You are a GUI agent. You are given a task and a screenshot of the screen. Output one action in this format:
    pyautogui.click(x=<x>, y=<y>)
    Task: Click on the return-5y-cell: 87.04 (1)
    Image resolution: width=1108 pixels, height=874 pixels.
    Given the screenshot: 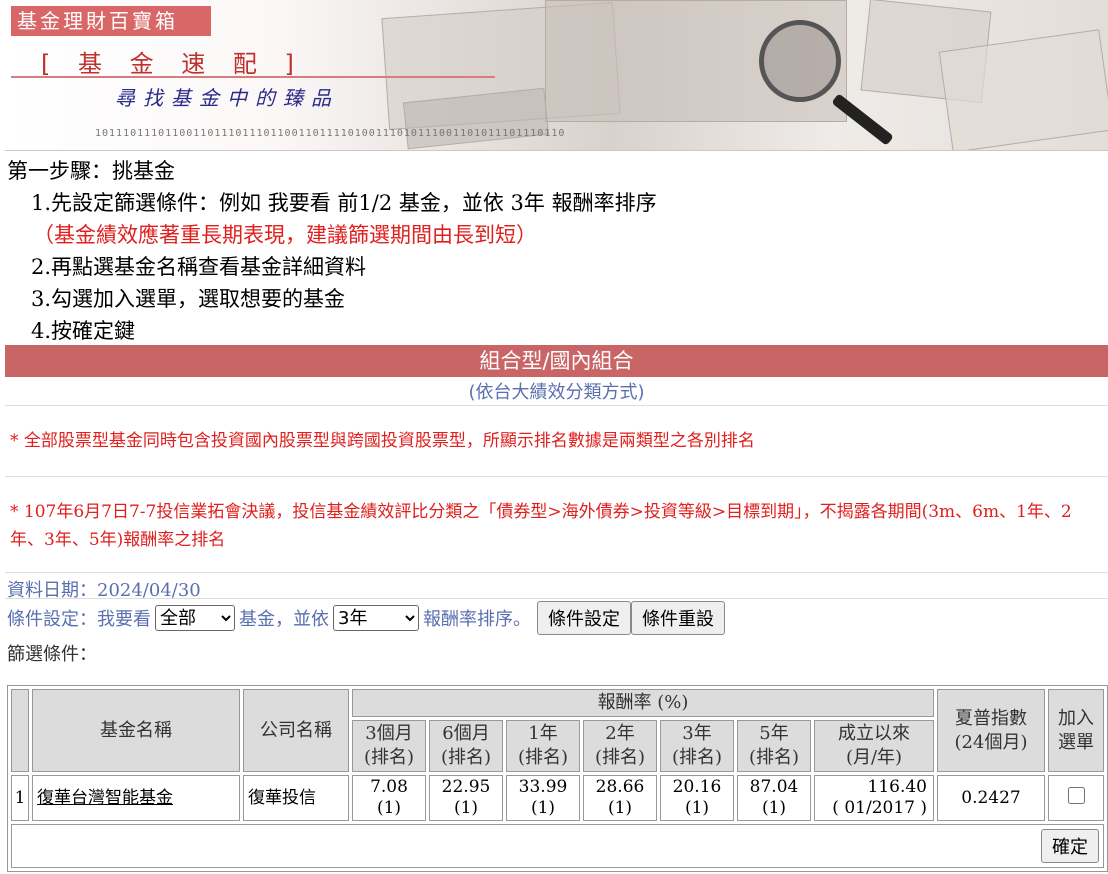 What is the action you would take?
    pyautogui.click(x=774, y=798)
    